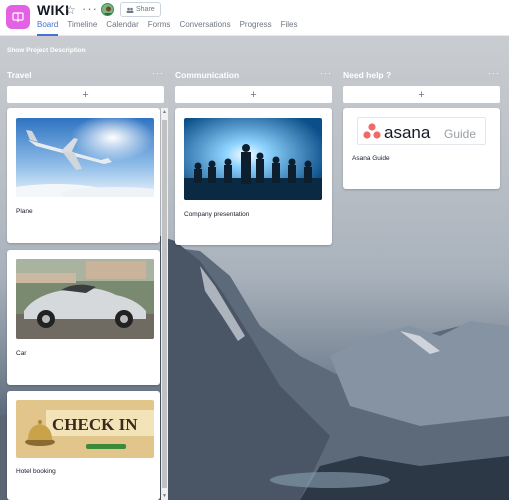  I want to click on task-card: CHECK IN Hotel booking, so click(83, 445).